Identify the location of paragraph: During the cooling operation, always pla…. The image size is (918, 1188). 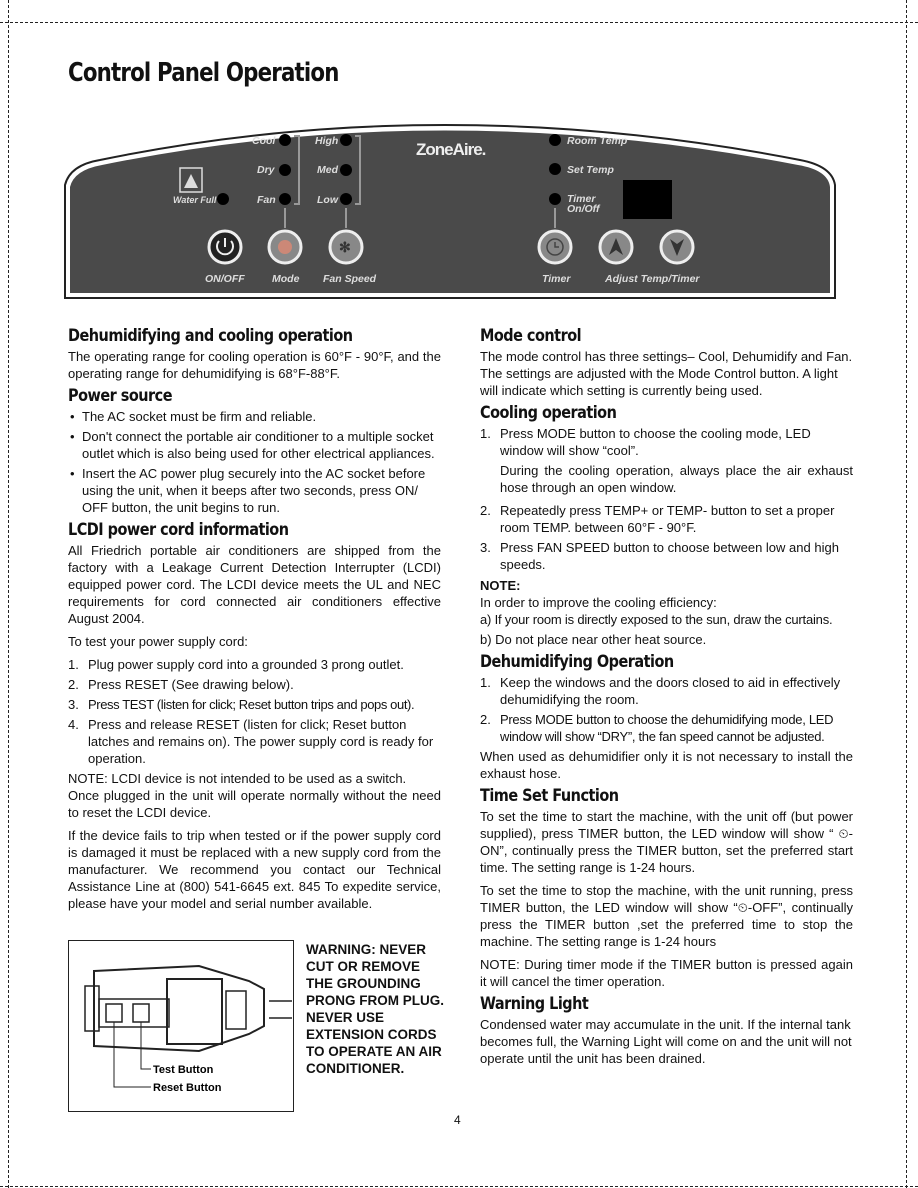
(676, 479).